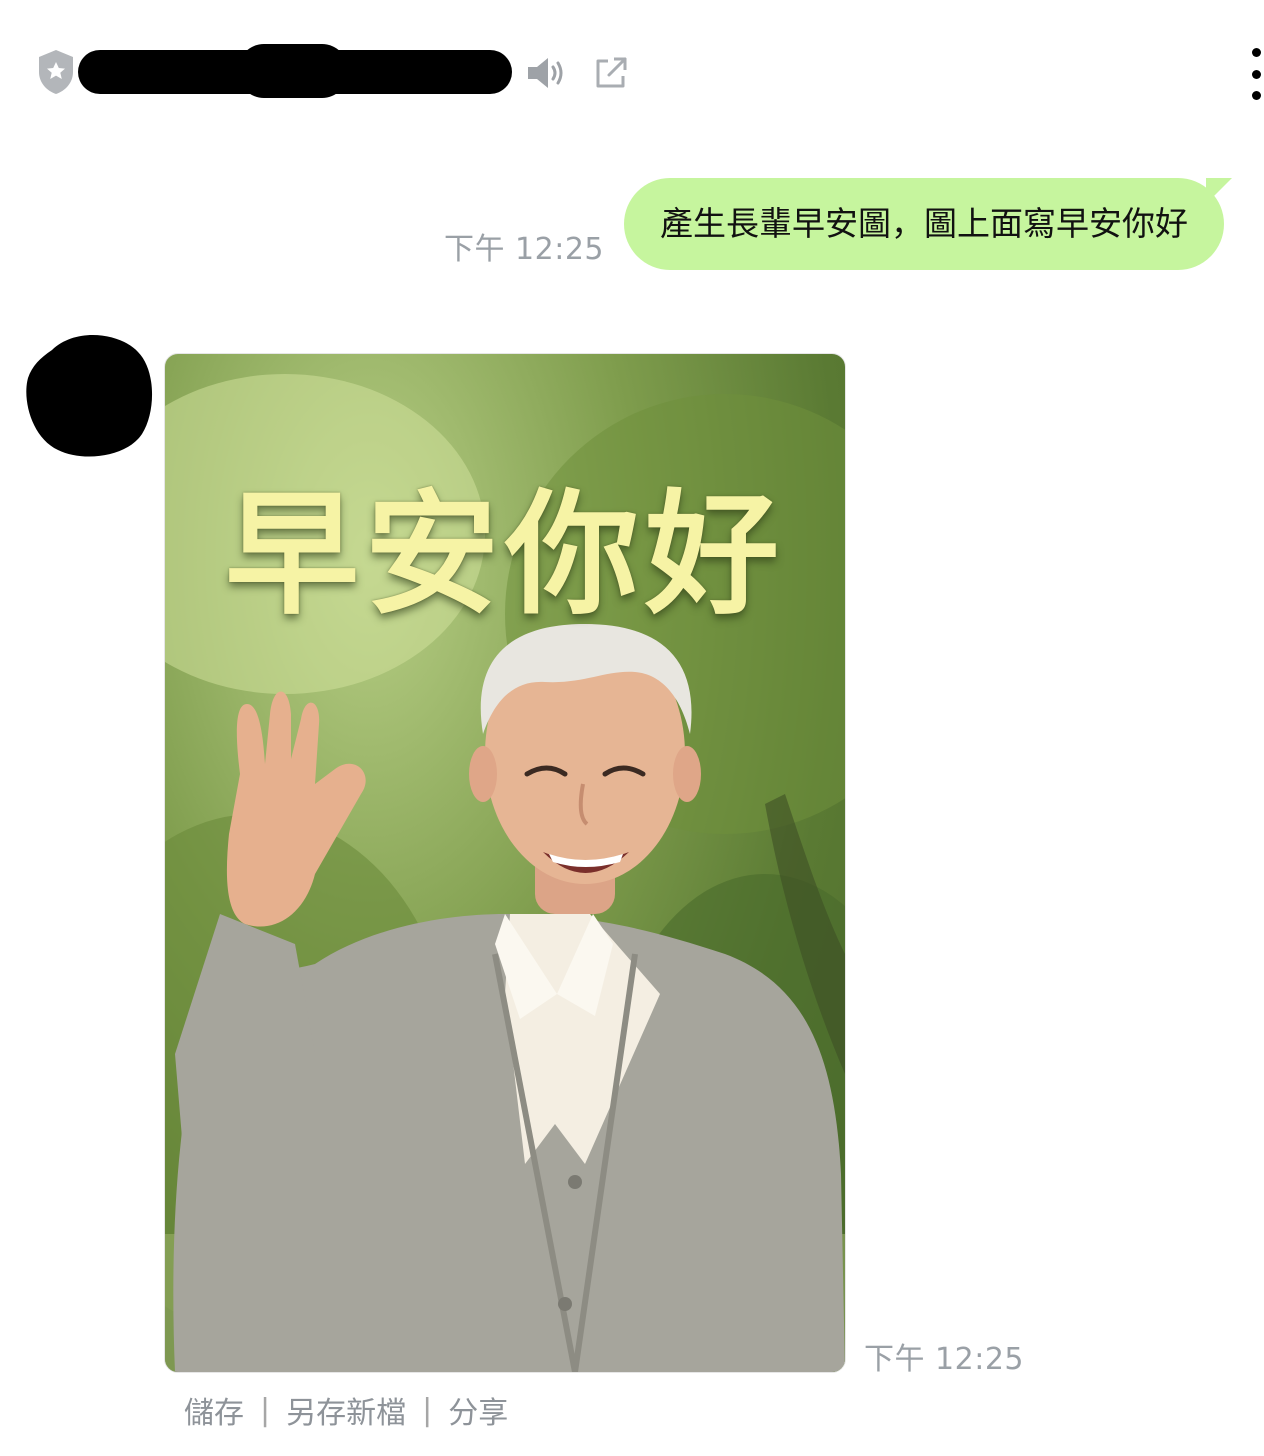 This screenshot has width=1264, height=1456. I want to click on image-actions-bar: 儲存 | 另存新檔 | 分享, so click(346, 1410).